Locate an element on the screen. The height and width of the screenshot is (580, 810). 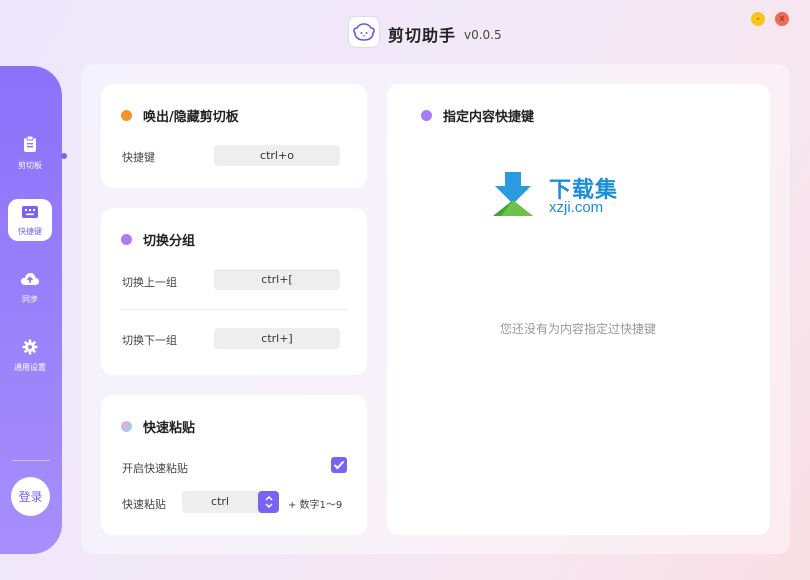
prev-group-label: 切换上一组 is located at coordinates (149, 282).